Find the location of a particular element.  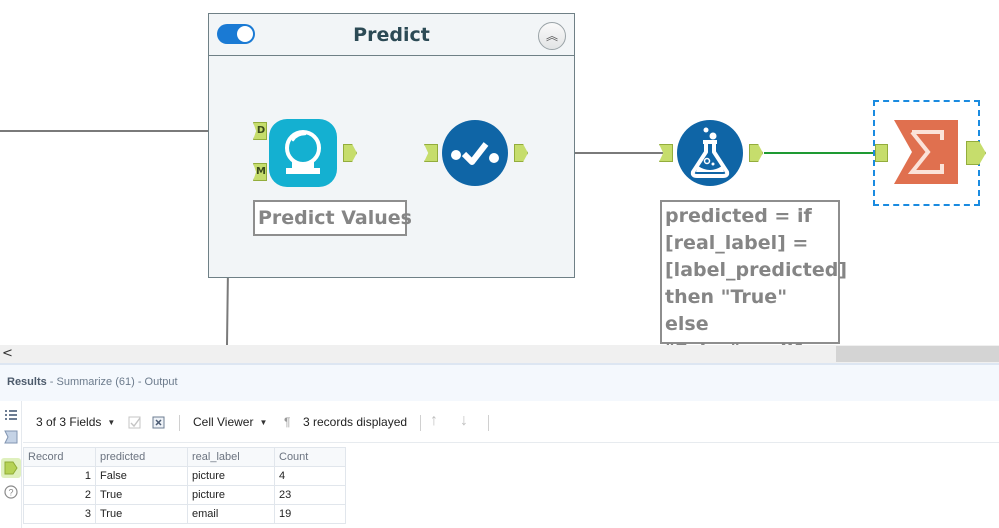

crystal-ball-icon is located at coordinates (303, 152).